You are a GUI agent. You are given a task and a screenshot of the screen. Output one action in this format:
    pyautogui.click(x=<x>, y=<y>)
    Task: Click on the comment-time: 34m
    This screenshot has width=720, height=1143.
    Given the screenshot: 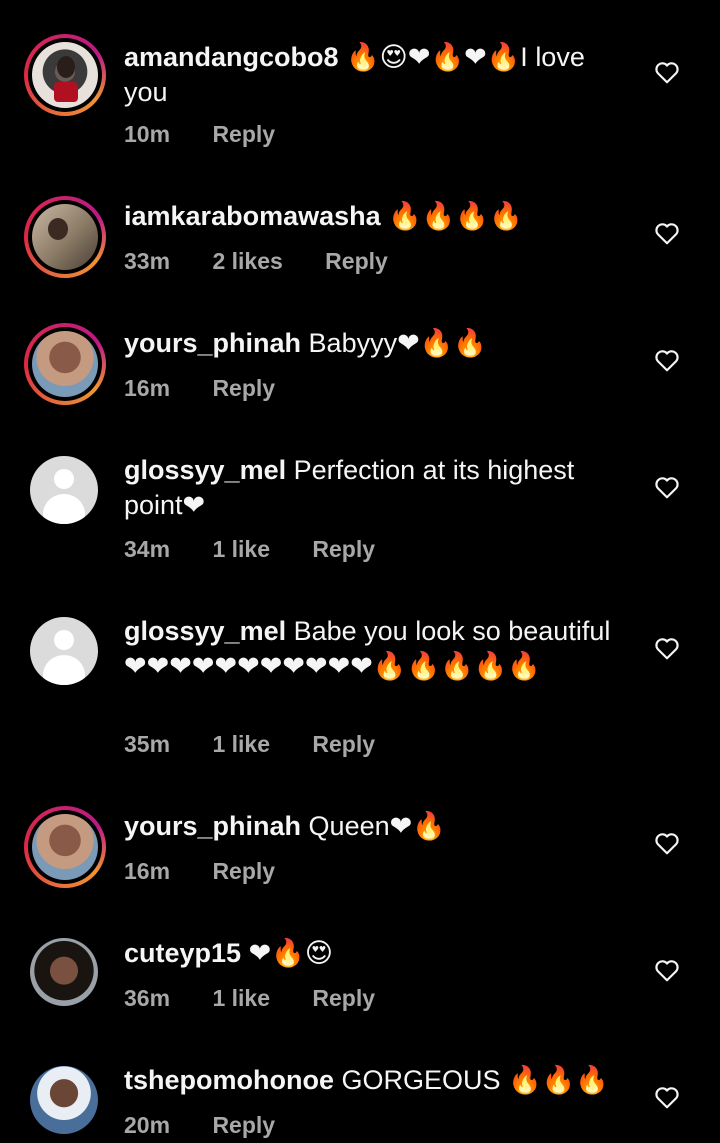 What is the action you would take?
    pyautogui.click(x=147, y=549)
    